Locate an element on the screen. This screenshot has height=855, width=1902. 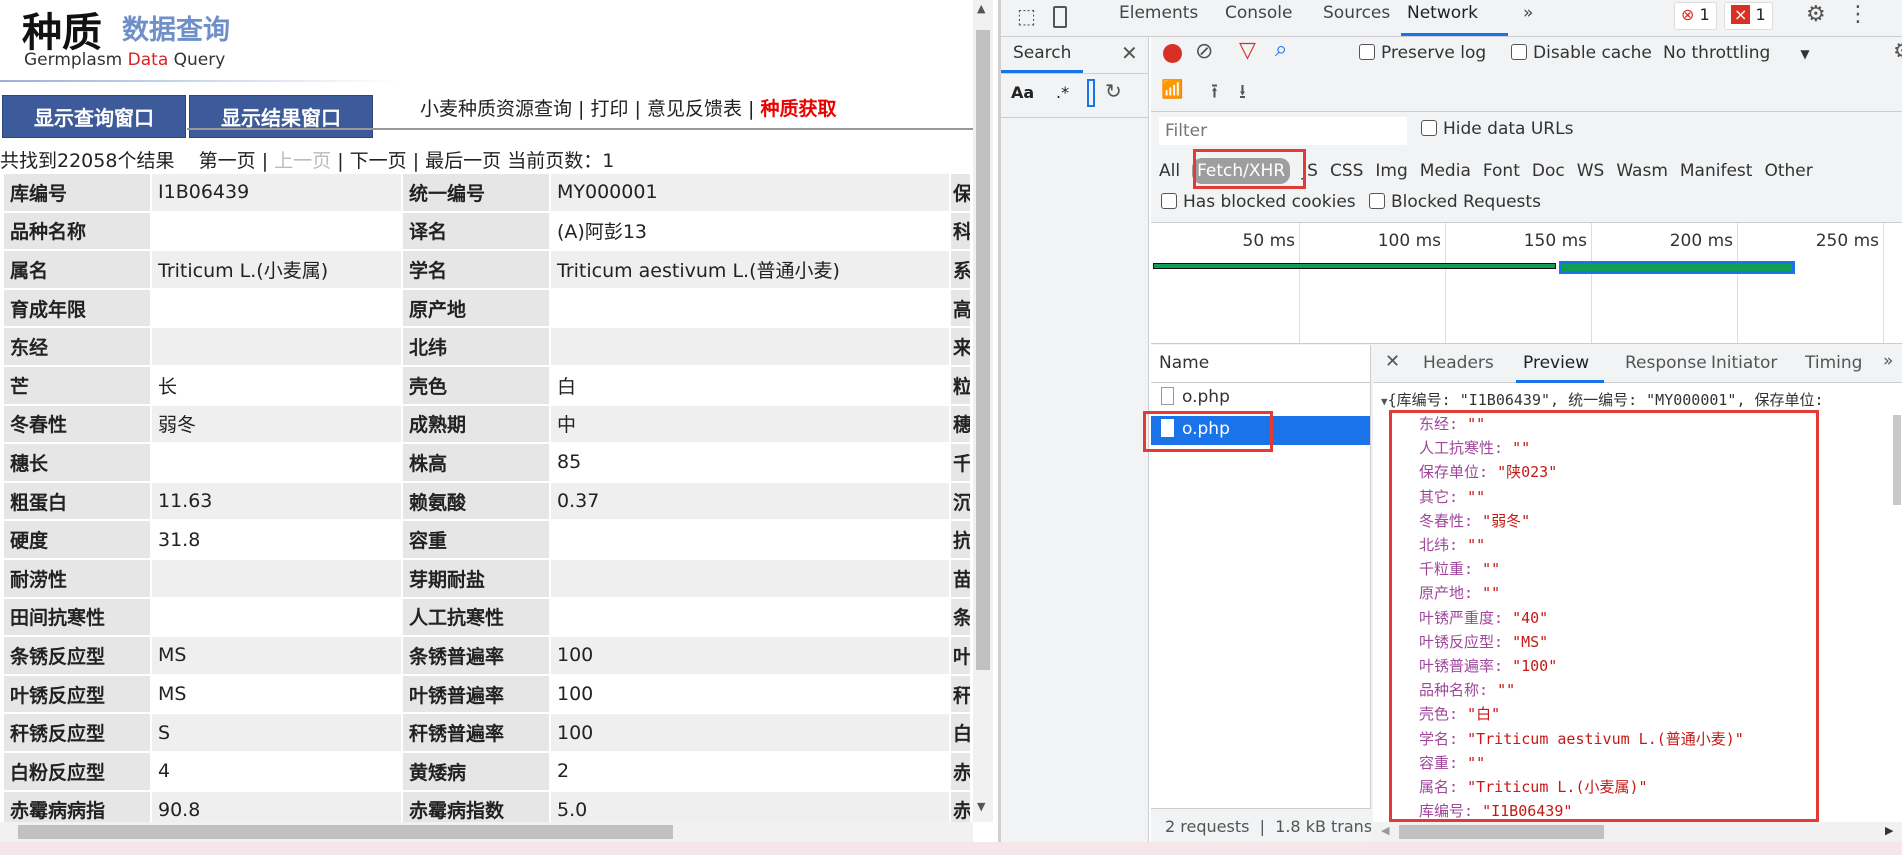
search-input is located at coordinates (1091, 93).